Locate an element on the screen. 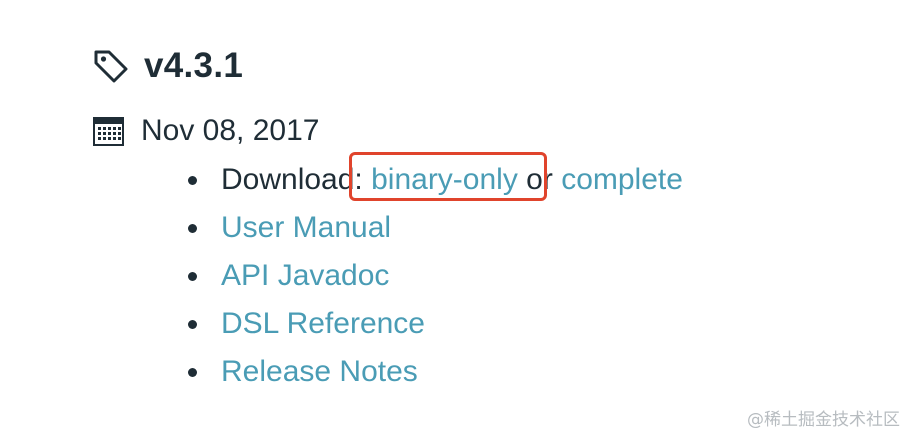 Image resolution: width=914 pixels, height=444 pixels. watermark: @稀土掘金技术社区 is located at coordinates (823, 420).